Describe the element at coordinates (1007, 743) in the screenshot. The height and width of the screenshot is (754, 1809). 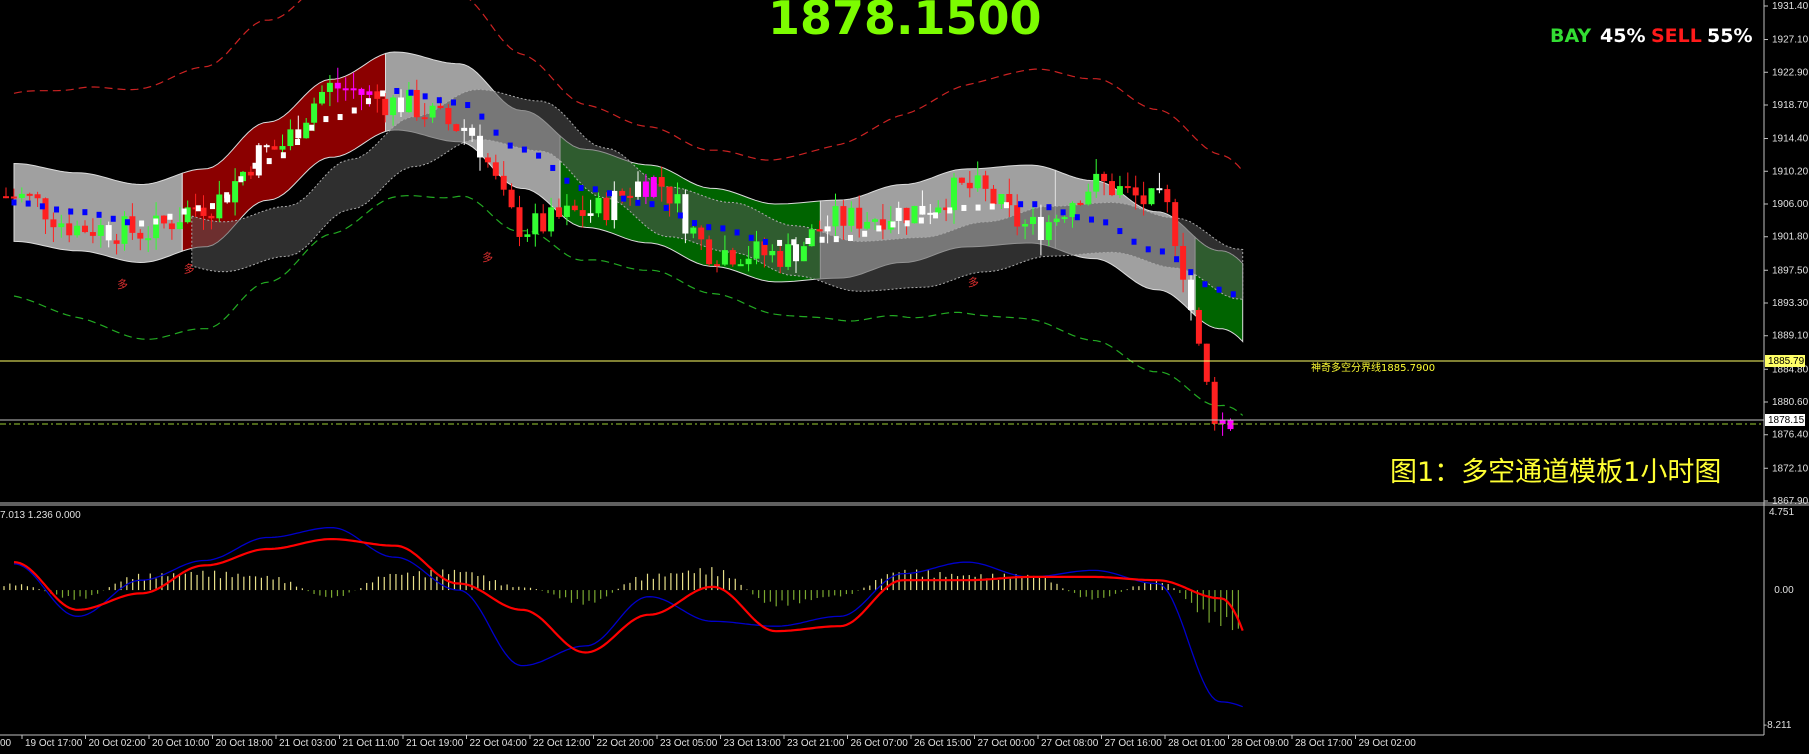
I see `time-tick-label: 27 Oct 00:00` at that location.